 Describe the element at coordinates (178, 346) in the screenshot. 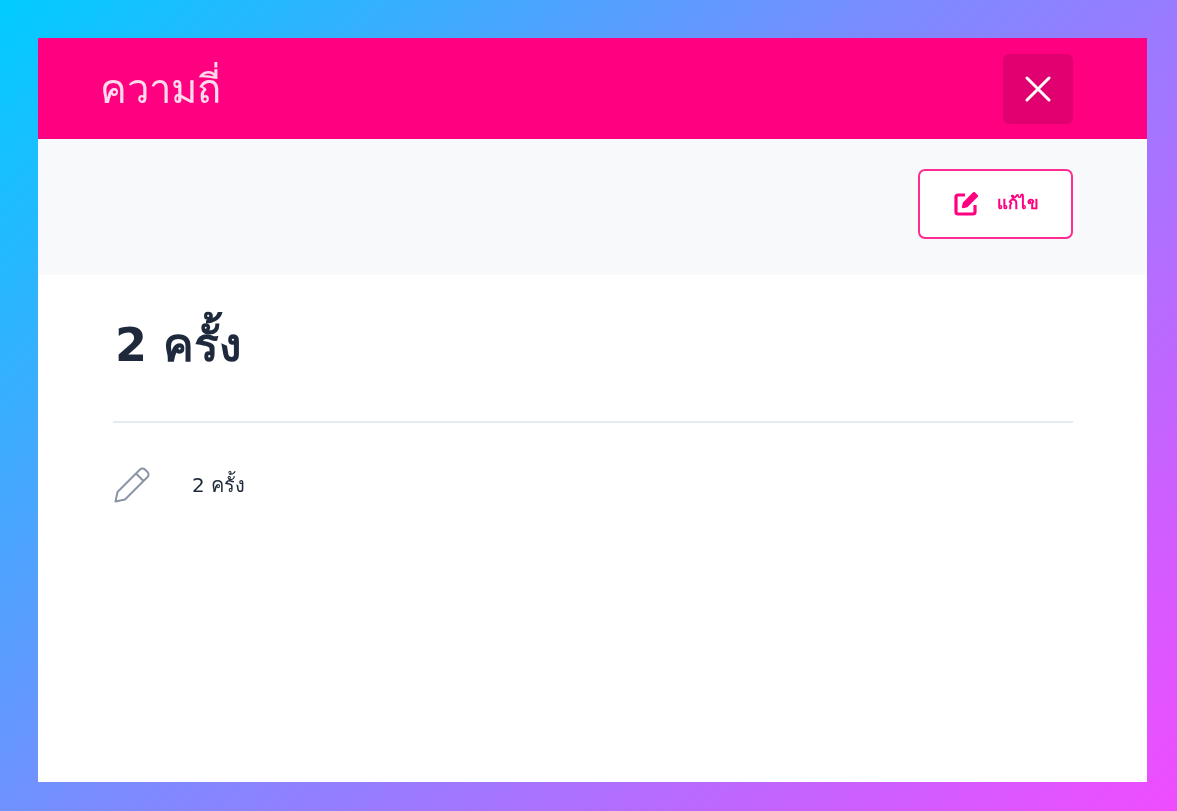

I see `value-heading: 2 ครั้ง` at that location.